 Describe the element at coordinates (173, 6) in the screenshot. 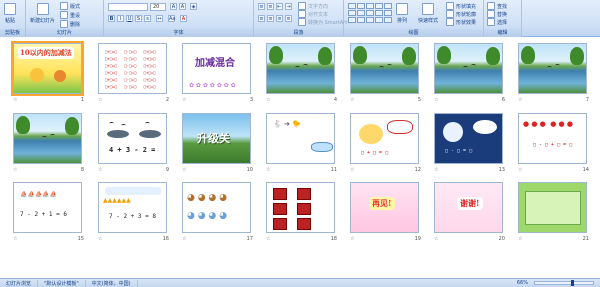

I see `grow-font-button: A` at that location.